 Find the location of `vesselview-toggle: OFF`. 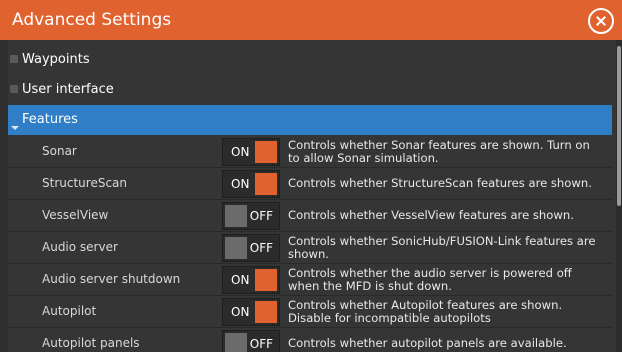

vesselview-toggle: OFF is located at coordinates (251, 216).